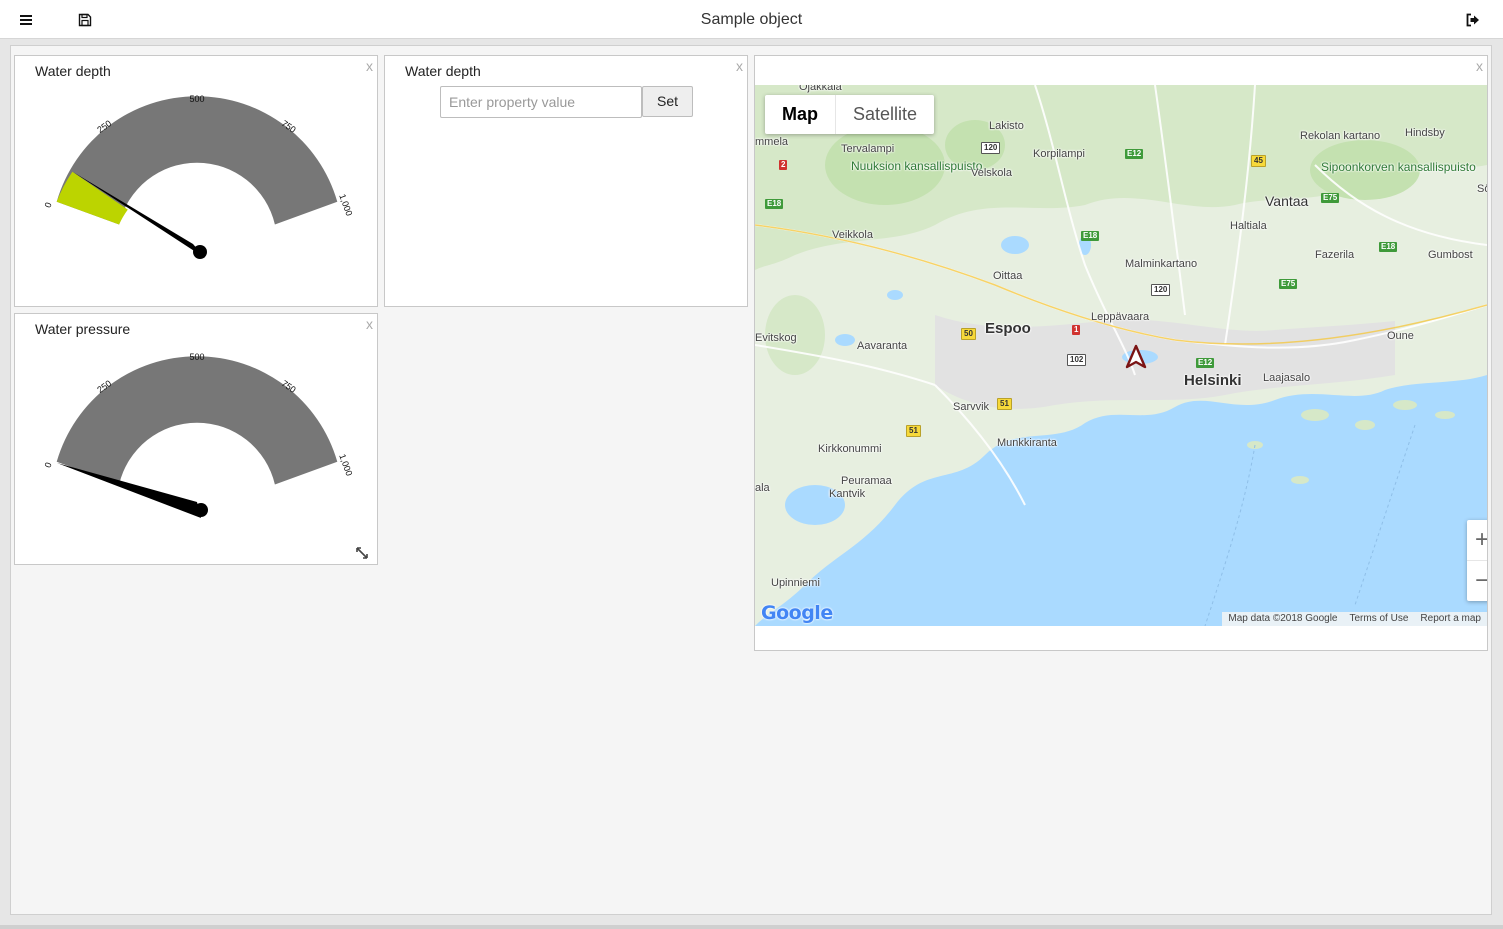  What do you see at coordinates (1283, 618) in the screenshot?
I see `map-data-credit: Map data ©2018 Google` at bounding box center [1283, 618].